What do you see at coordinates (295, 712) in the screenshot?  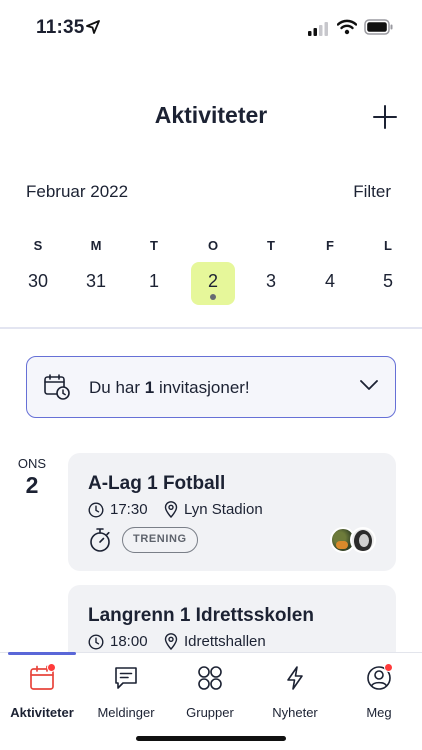 I see `tab-label: Nyheter` at bounding box center [295, 712].